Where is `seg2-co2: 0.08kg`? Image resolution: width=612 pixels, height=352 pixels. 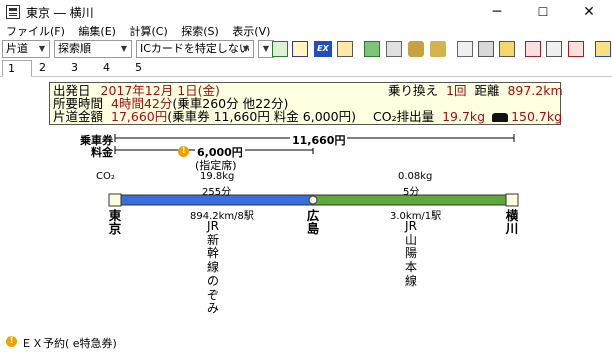 seg2-co2: 0.08kg is located at coordinates (415, 176).